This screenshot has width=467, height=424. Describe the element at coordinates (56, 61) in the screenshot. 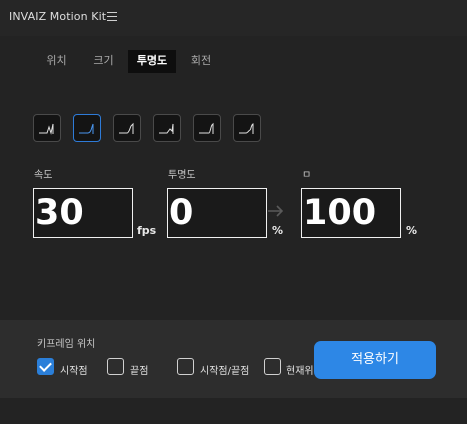

I see `tab-position: 위치` at that location.